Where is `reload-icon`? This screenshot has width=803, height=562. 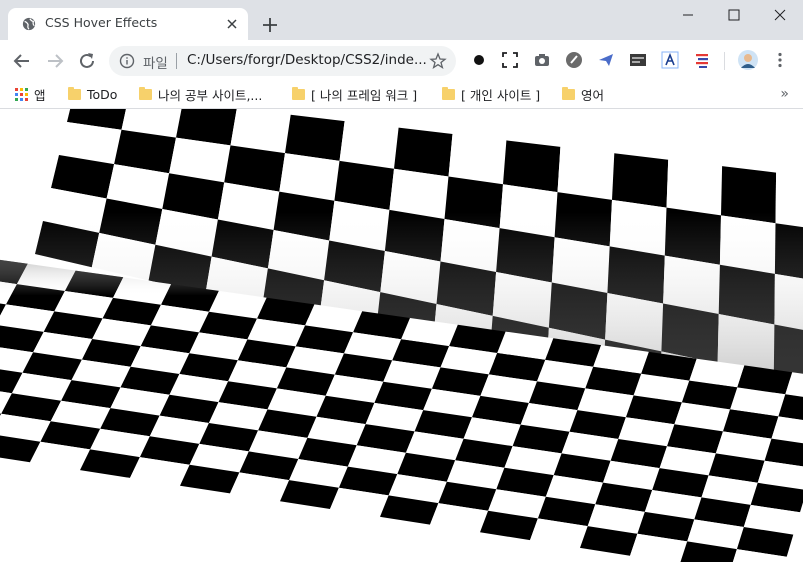
reload-icon is located at coordinates (87, 61).